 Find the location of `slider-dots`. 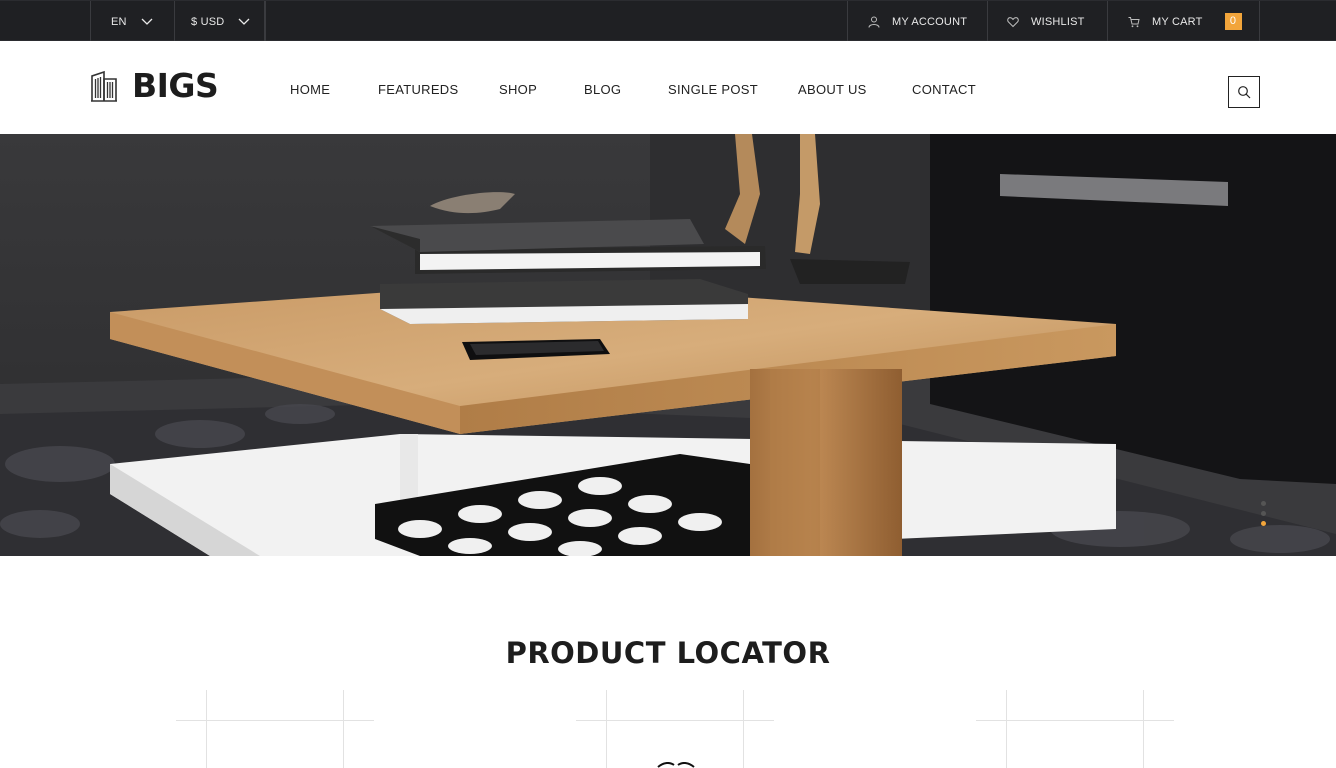

slider-dots is located at coordinates (1264, 516).